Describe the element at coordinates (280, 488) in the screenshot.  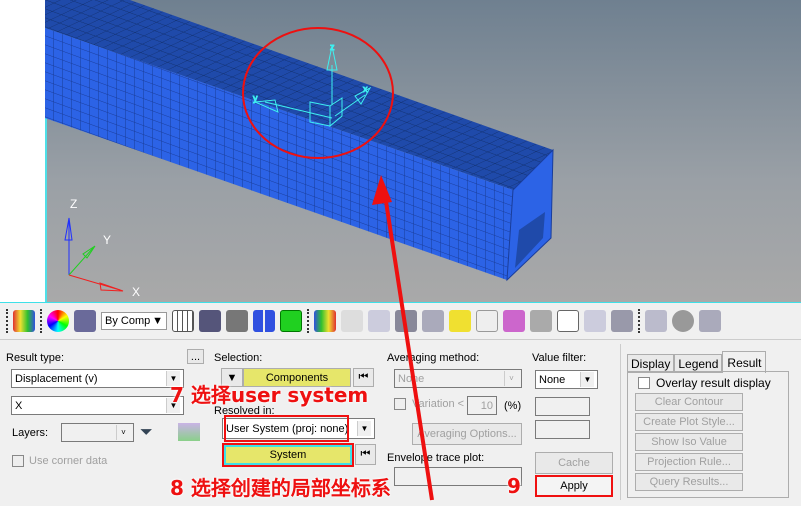
I see `annotation-step-8: 8 选择创建的局部坐标系` at that location.